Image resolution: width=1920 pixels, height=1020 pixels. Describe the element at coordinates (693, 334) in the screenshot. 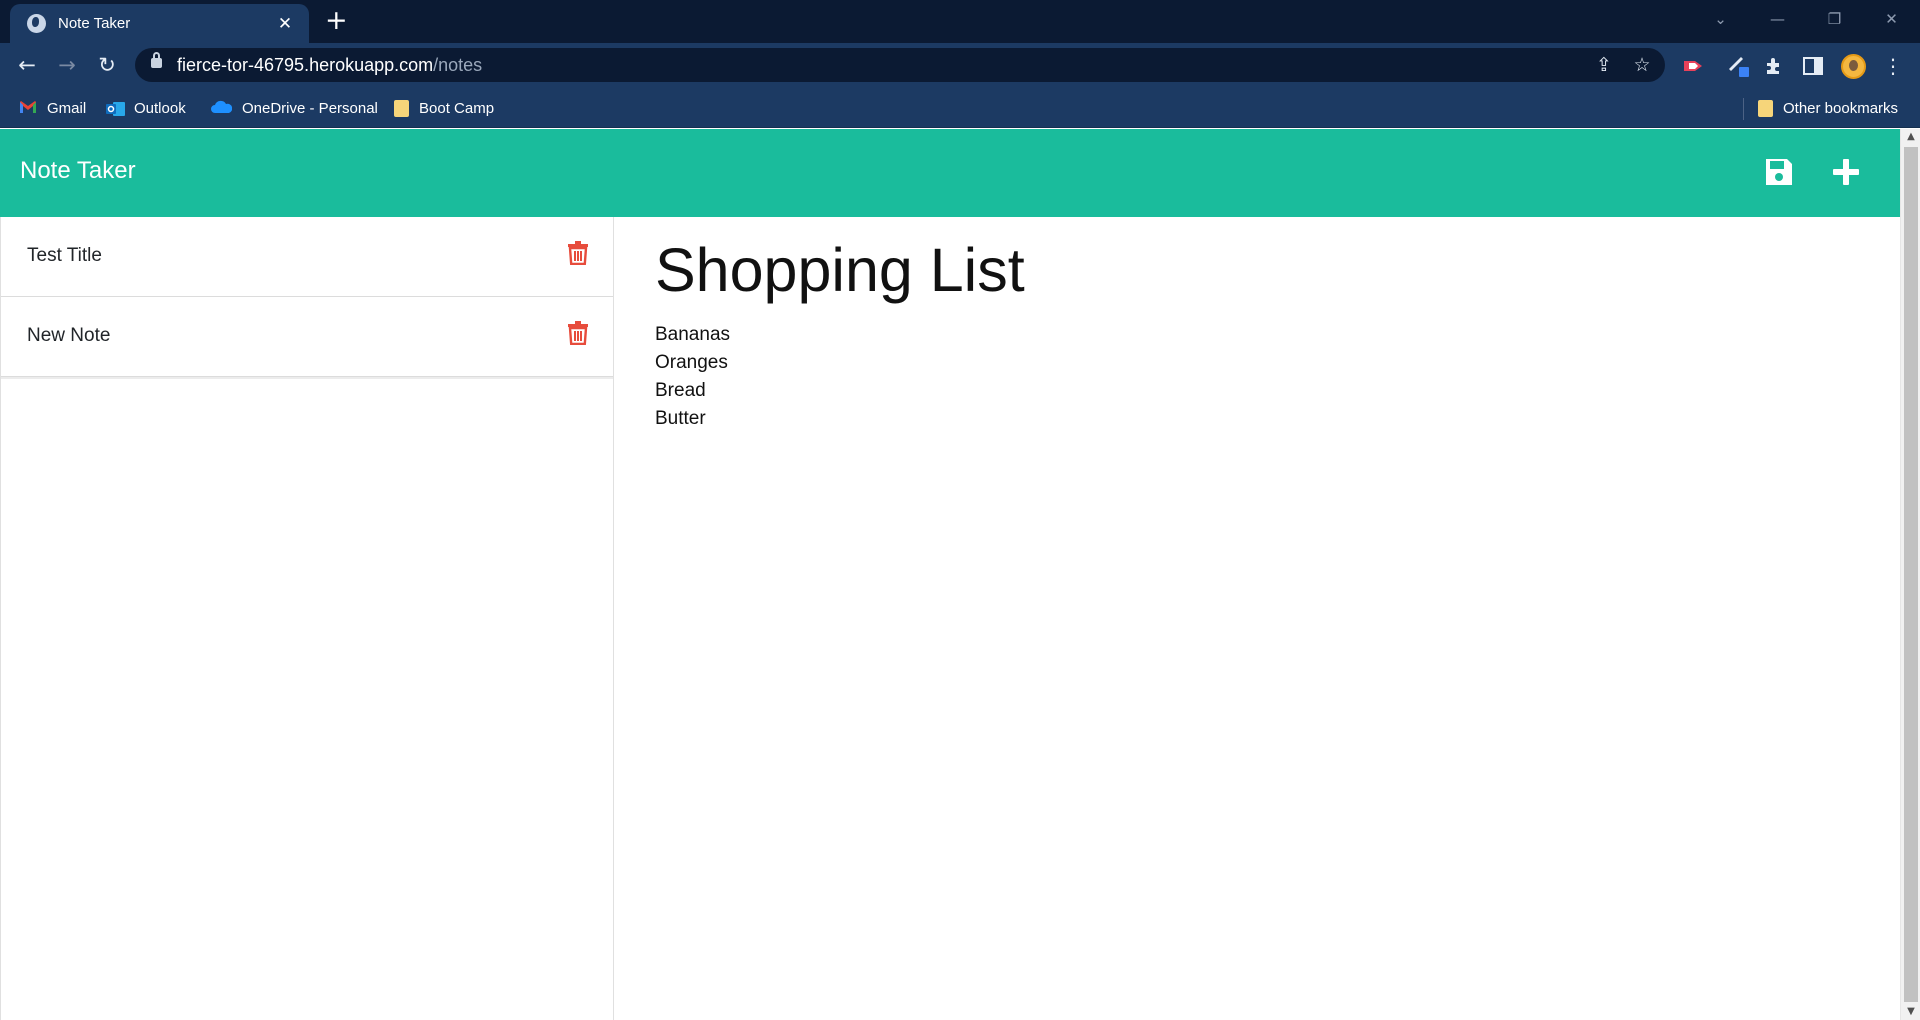

I see `note-line: Bananas` at that location.